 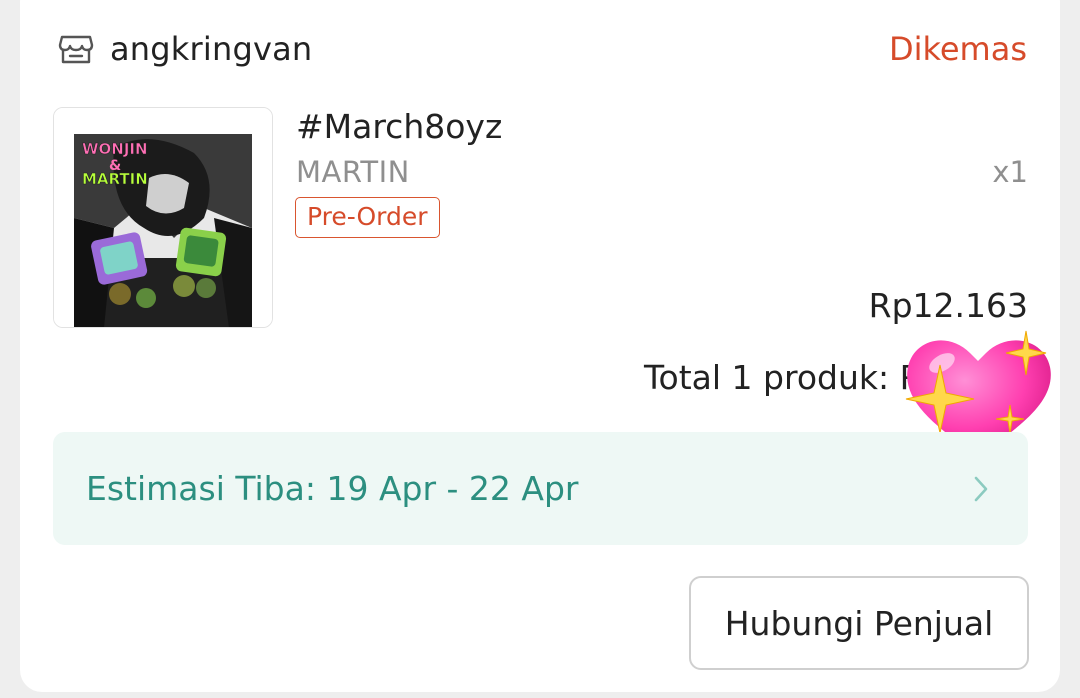 I want to click on shop-header: angkringvan, so click(x=185, y=49).